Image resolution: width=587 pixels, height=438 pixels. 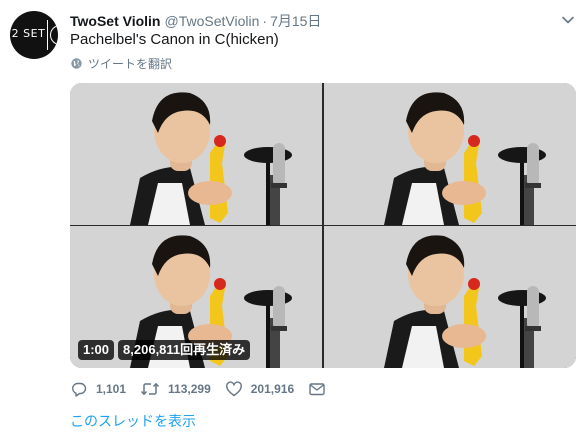 I want to click on show-thread-link: このスレッドを表示, so click(x=133, y=421).